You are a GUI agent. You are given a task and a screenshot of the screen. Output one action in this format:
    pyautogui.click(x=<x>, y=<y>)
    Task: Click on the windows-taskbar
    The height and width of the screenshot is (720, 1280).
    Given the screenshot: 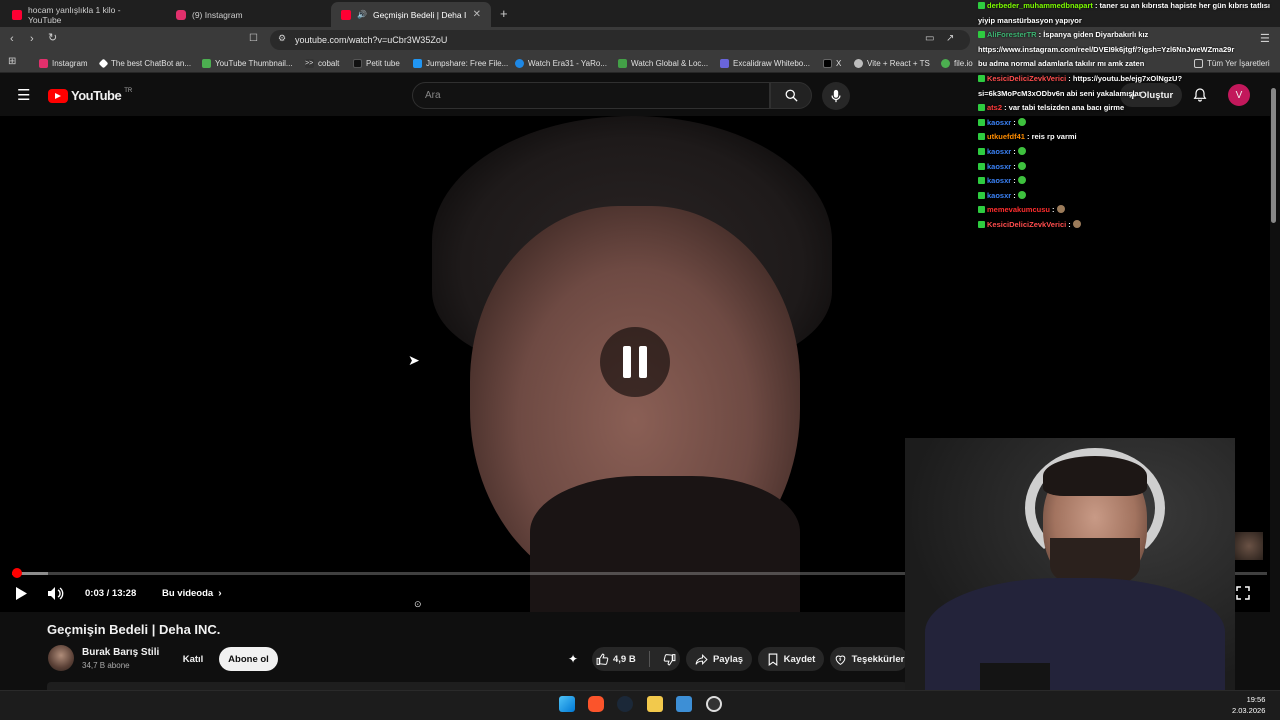 What is the action you would take?
    pyautogui.click(x=640, y=705)
    